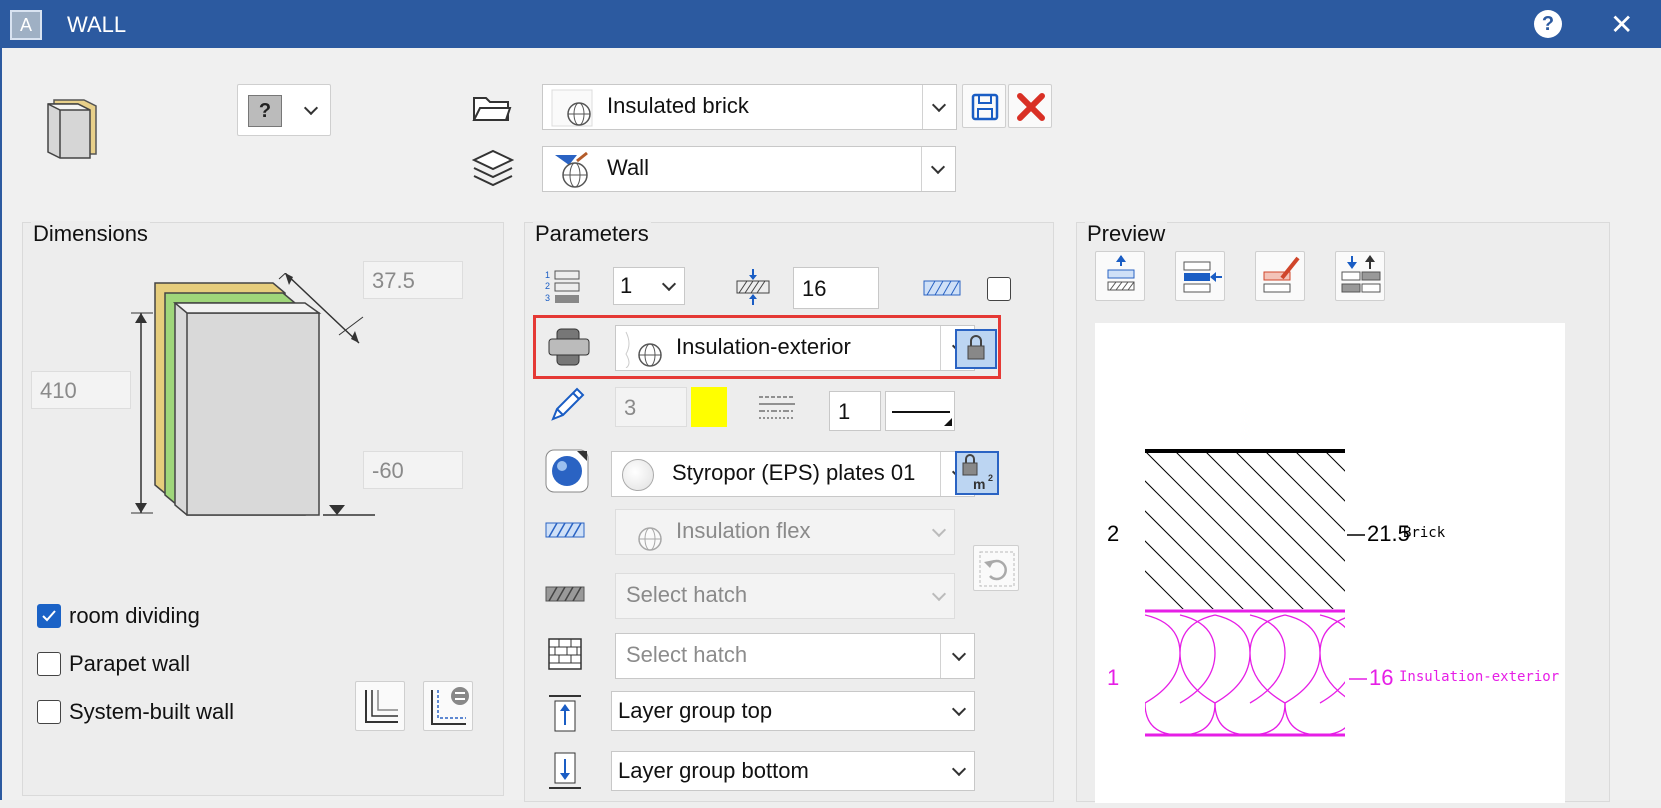 The width and height of the screenshot is (1661, 808). Describe the element at coordinates (743, 530) in the screenshot. I see `hatch-value-1: Insulation flex` at that location.